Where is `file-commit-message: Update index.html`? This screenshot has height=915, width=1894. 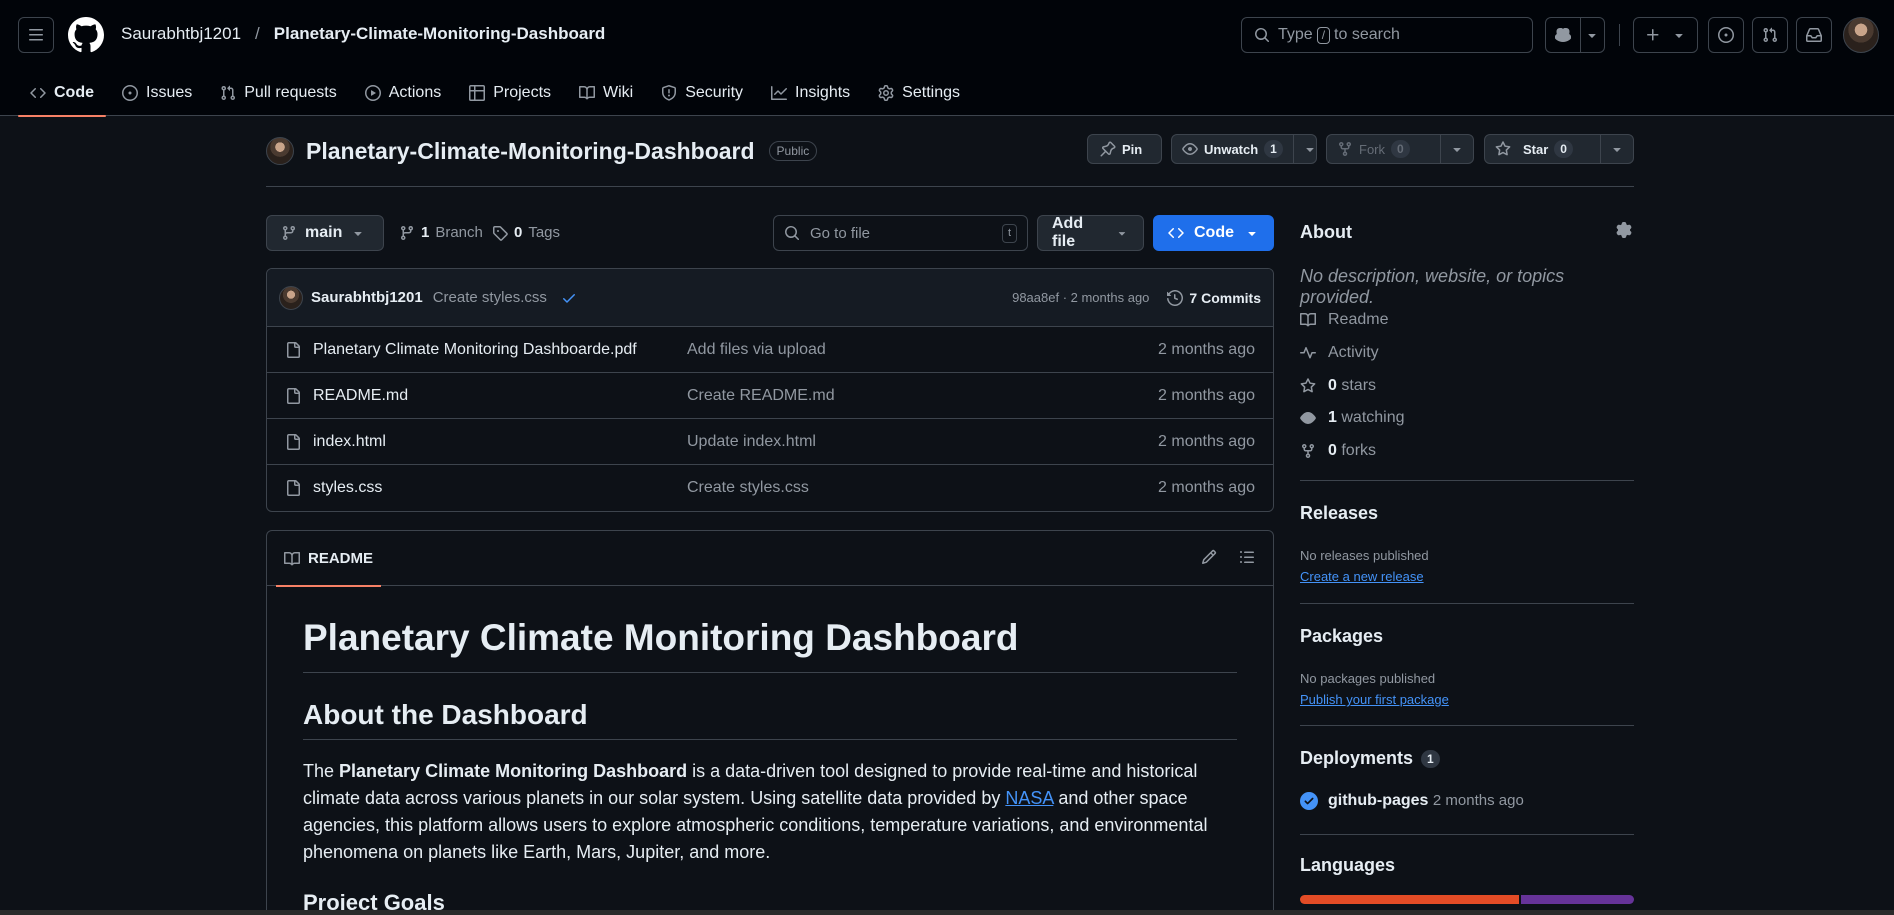
file-commit-message: Update index.html is located at coordinates (751, 442).